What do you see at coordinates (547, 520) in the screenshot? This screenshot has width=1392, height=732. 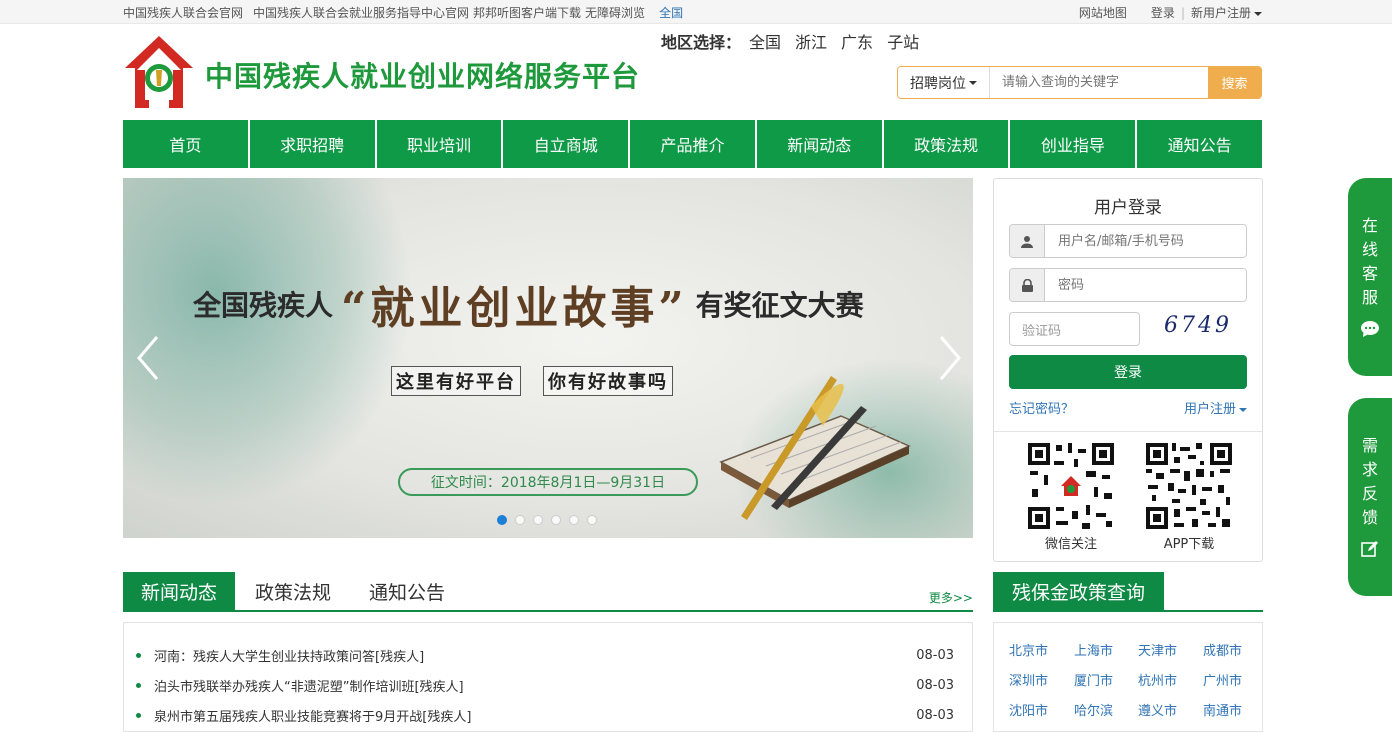 I see `carousel-dots` at bounding box center [547, 520].